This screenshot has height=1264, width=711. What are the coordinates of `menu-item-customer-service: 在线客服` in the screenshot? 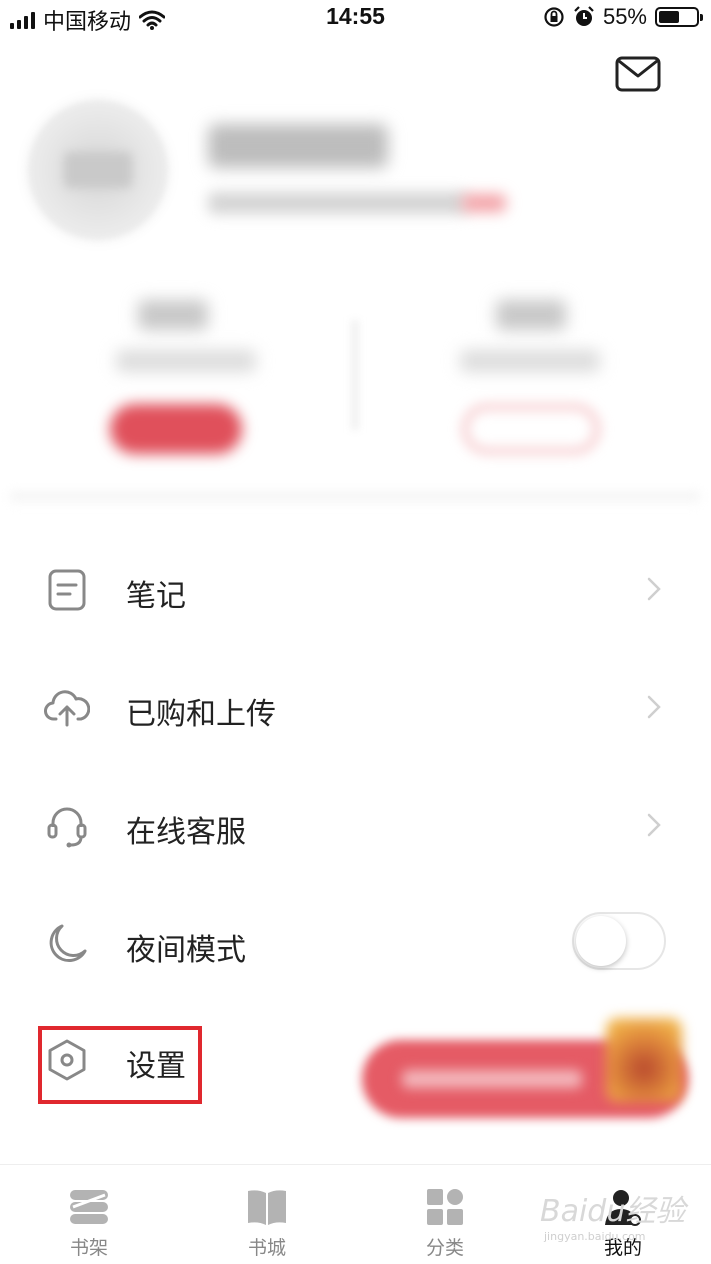 It's located at (355, 824).